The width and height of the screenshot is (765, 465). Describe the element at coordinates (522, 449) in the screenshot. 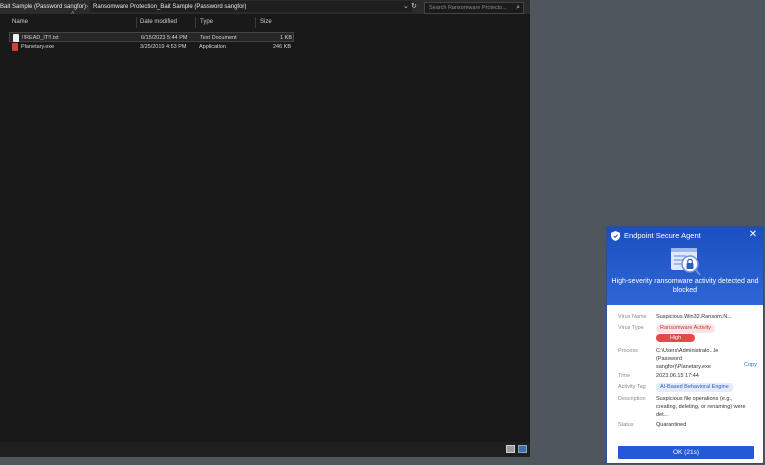

I see `tiles-view-button` at that location.